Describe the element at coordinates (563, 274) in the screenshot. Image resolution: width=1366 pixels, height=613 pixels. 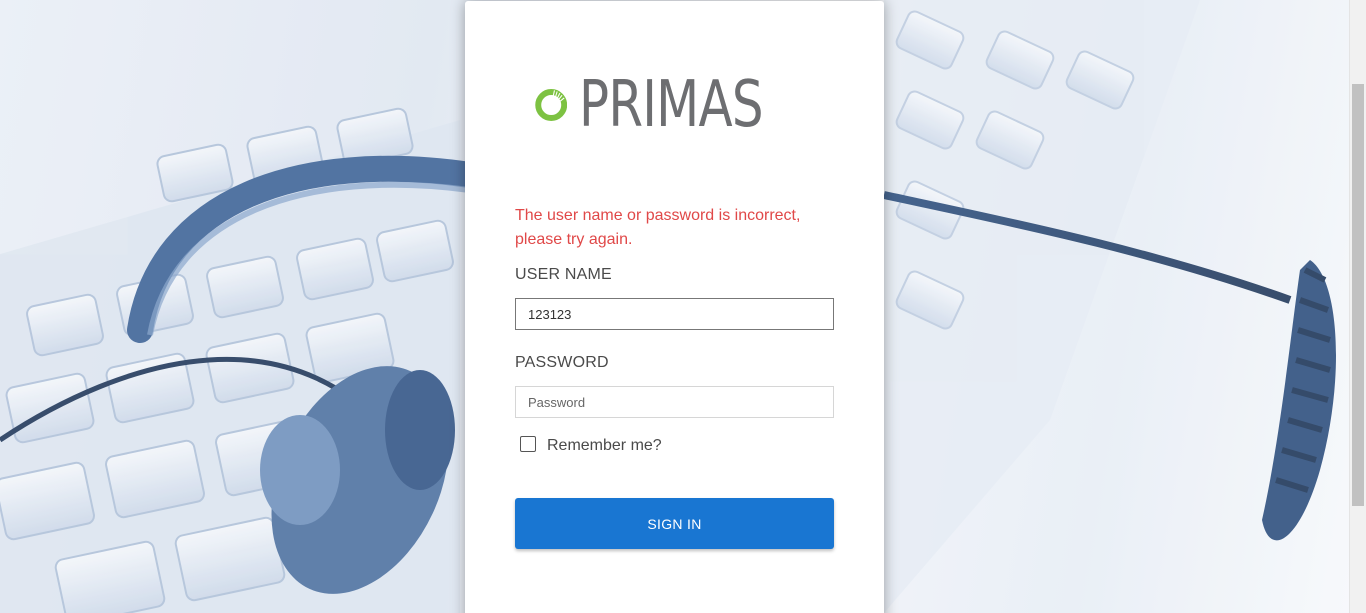
I see `username-label: USER NAME` at that location.